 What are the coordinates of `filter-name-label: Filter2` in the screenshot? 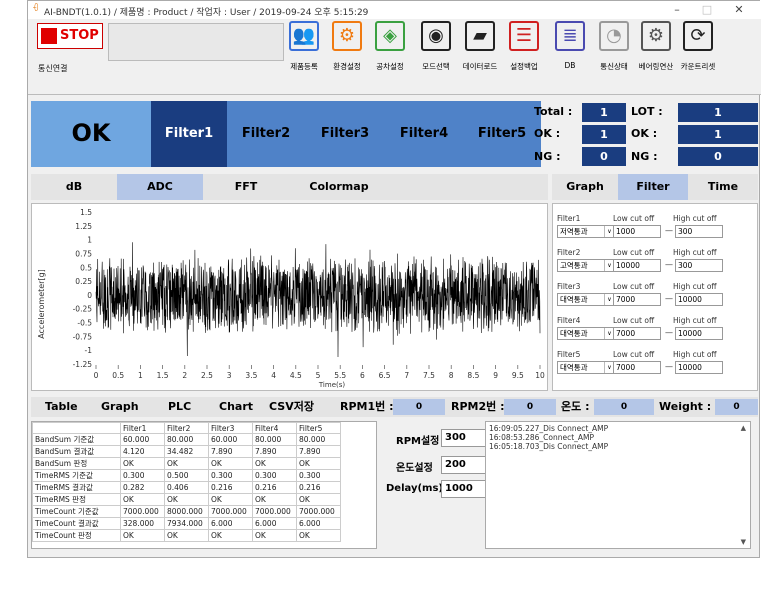 It's located at (569, 252).